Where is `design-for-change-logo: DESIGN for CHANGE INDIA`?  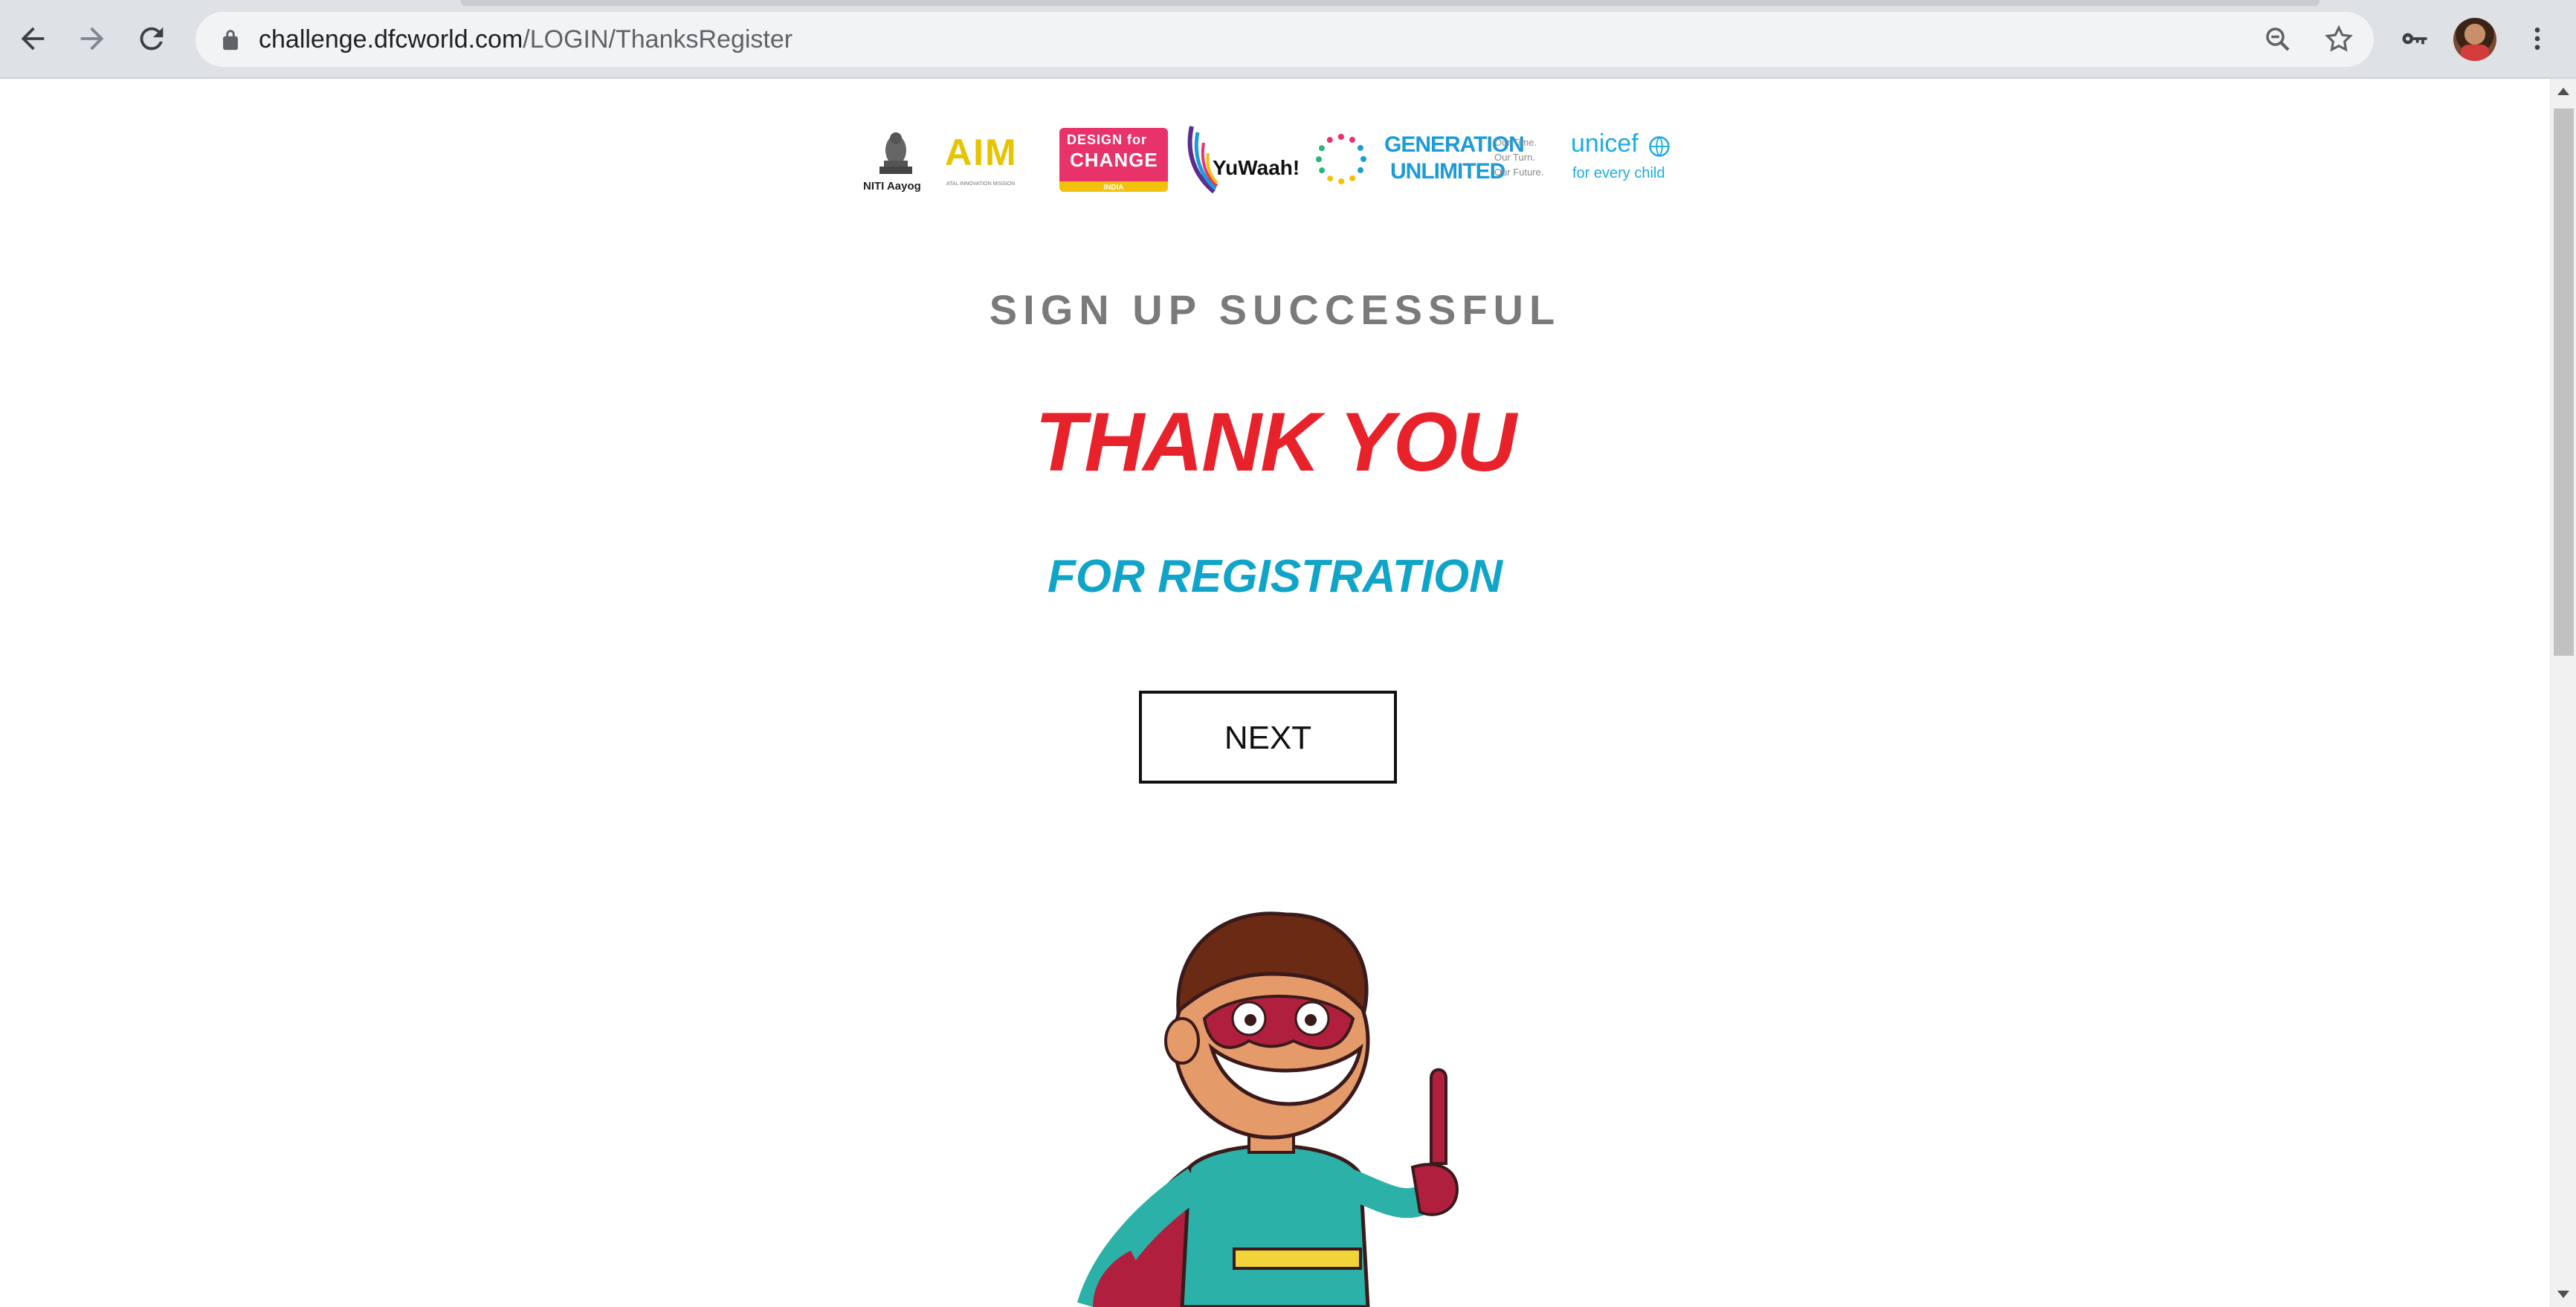
design-for-change-logo: DESIGN for CHANGE INDIA is located at coordinates (1113, 160).